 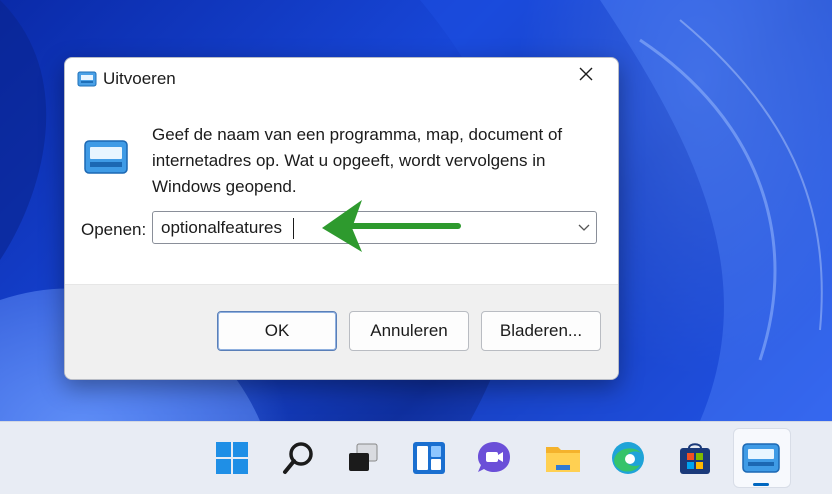 What do you see at coordinates (299, 458) in the screenshot?
I see `search-icon` at bounding box center [299, 458].